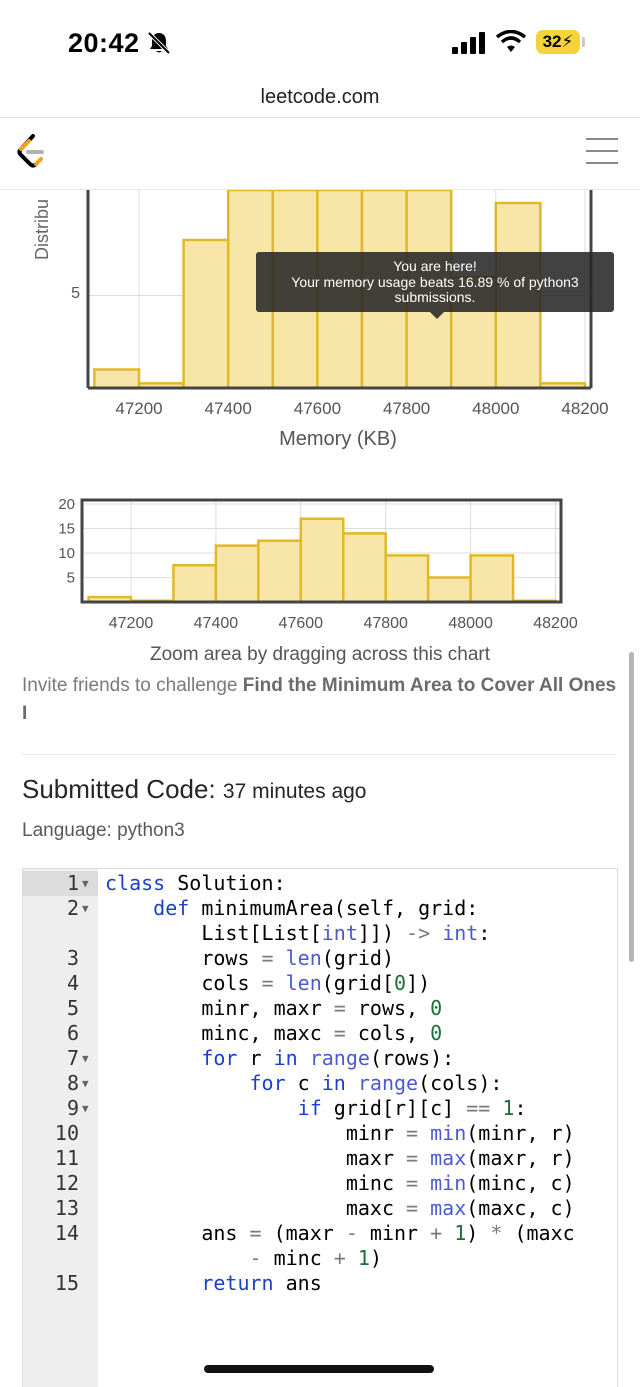 This screenshot has width=640, height=1387. I want to click on tooltip-text-cont: submissions., so click(435, 297).